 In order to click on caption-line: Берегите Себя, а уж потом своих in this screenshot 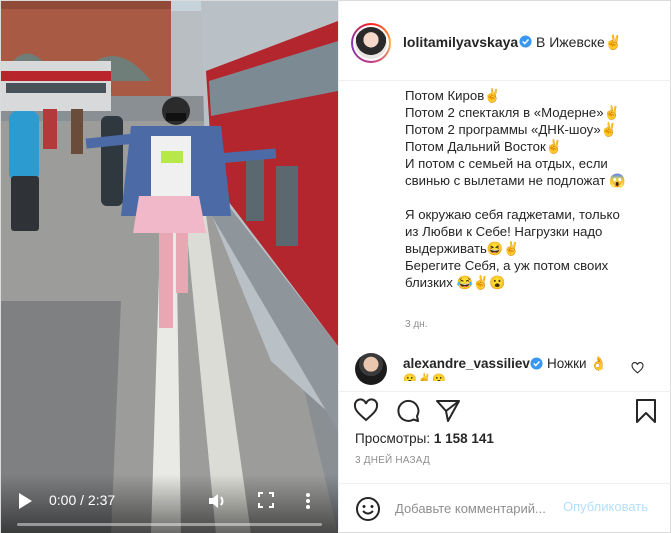, I will do `click(507, 265)`.